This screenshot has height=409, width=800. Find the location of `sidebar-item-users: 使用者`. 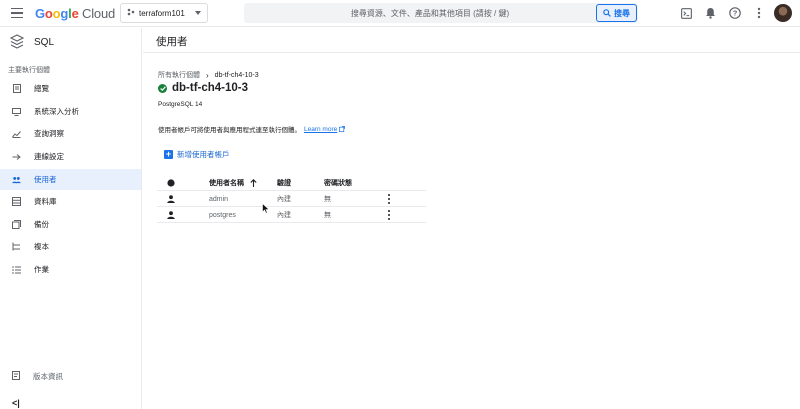

sidebar-item-users: 使用者 is located at coordinates (70, 179).